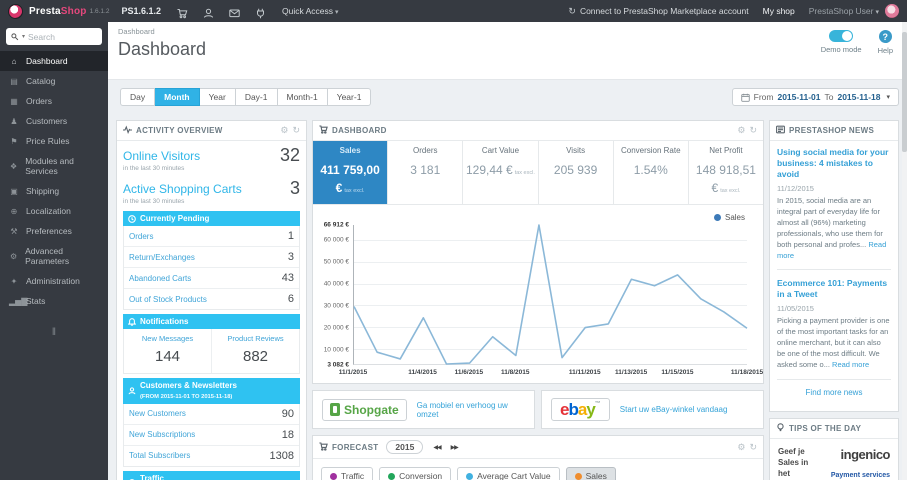 This screenshot has height=480, width=907. I want to click on shopgate-link: Ga mobiel en verhoog uw omzet, so click(471, 410).